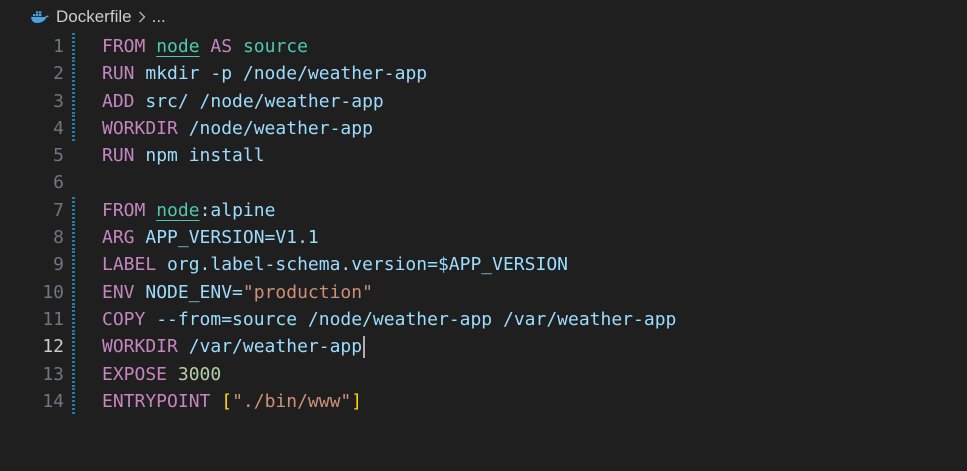 This screenshot has height=471, width=967. I want to click on code-line: 8 ARG APP_VERSION=V1.1, so click(483, 238).